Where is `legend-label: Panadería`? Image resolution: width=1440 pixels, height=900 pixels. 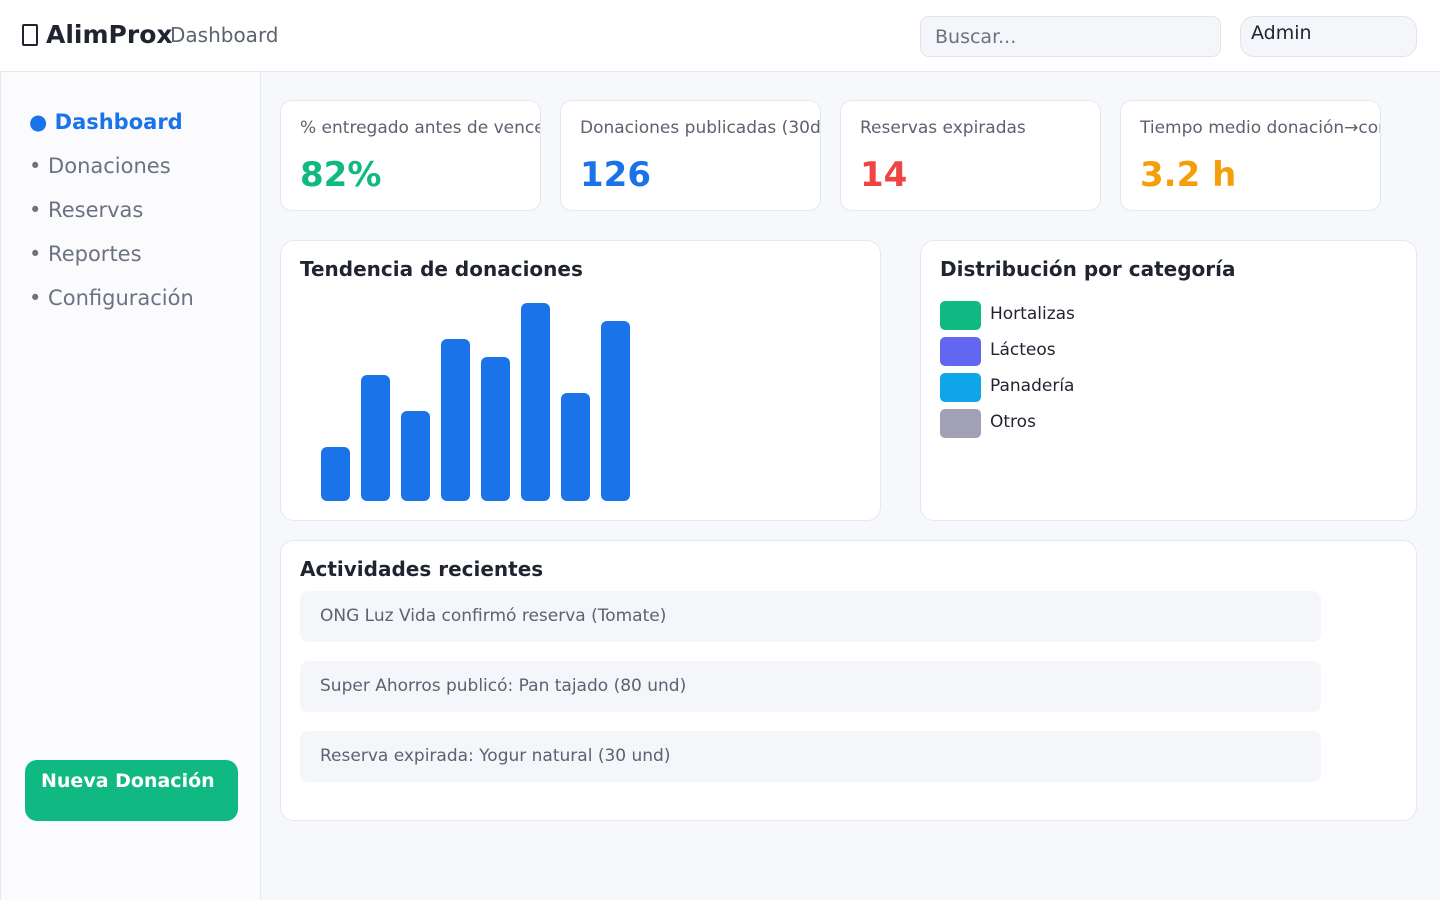 legend-label: Panadería is located at coordinates (1032, 386).